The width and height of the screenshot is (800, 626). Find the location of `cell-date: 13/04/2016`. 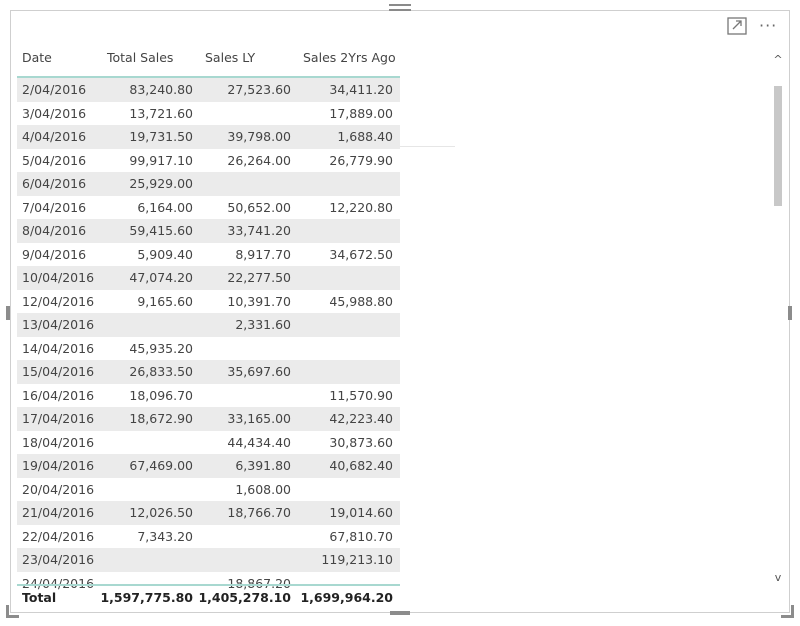

cell-date: 13/04/2016 is located at coordinates (58, 324).